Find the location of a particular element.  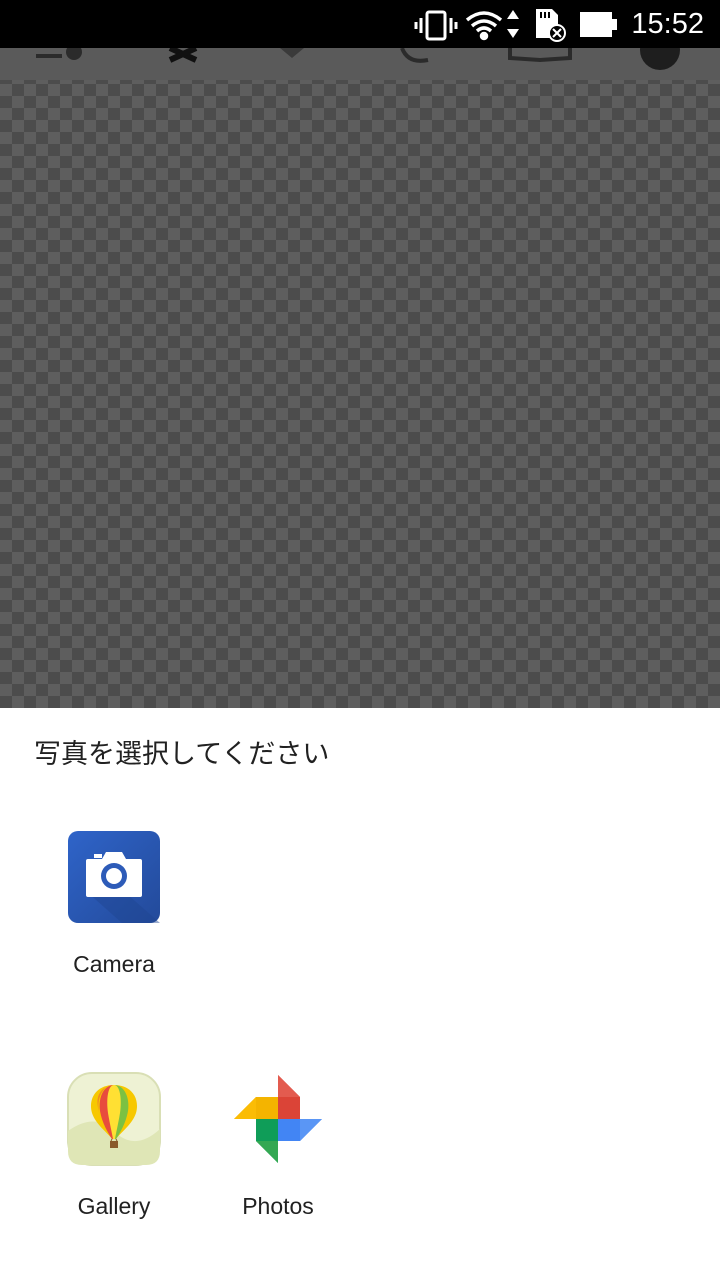

pinwheel-icon is located at coordinates (278, 1119).